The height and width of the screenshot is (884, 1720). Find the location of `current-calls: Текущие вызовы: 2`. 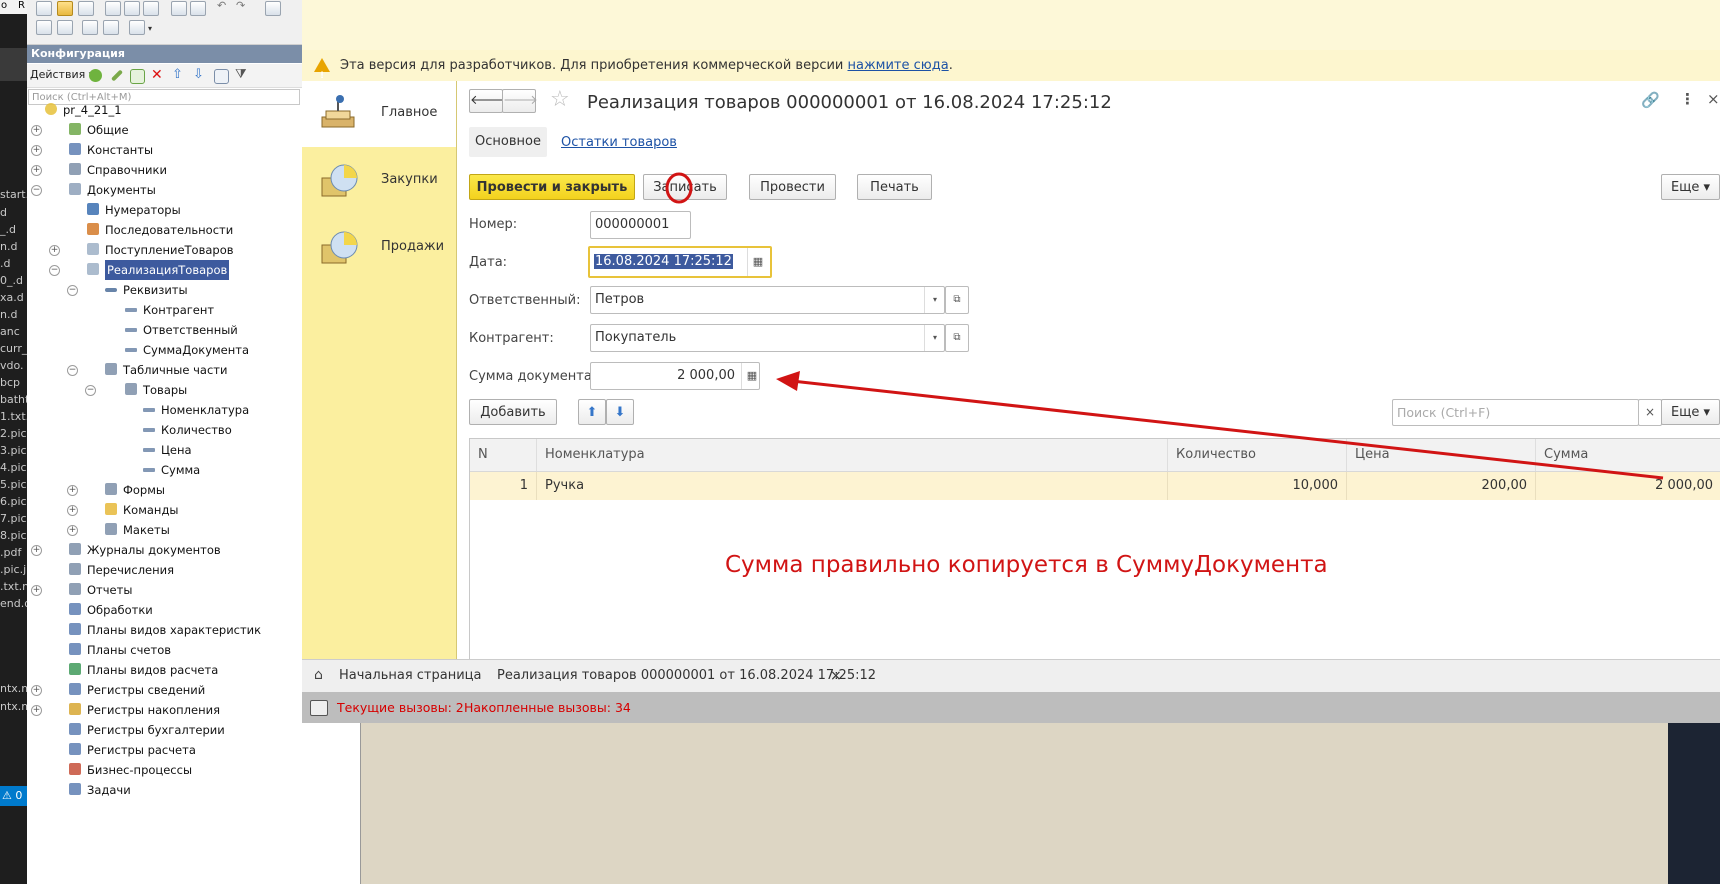

current-calls: Текущие вызовы: 2 is located at coordinates (400, 707).